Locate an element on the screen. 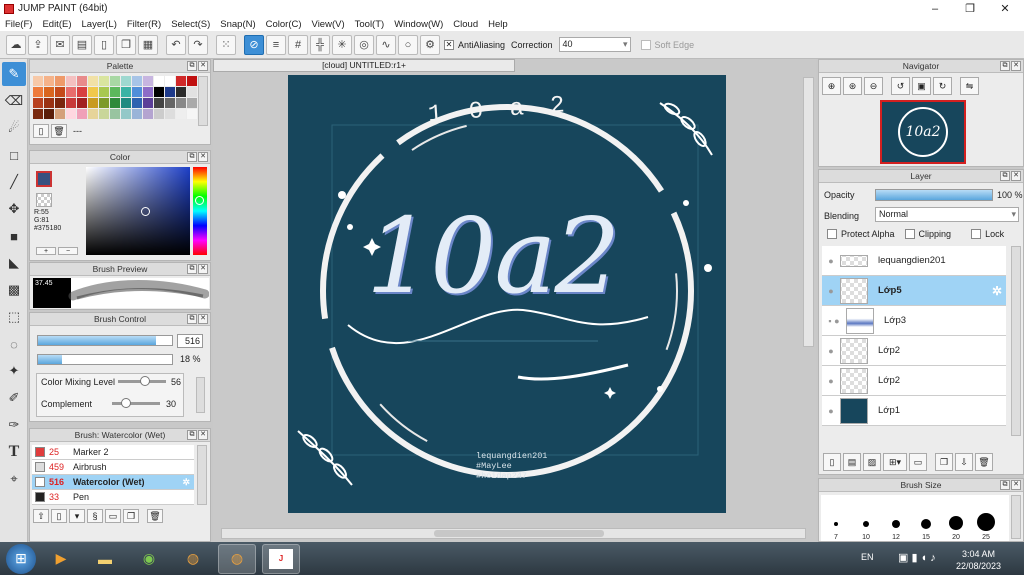 This screenshot has width=1024, height=575. snap-curve-icon: ∿ is located at coordinates (386, 44).